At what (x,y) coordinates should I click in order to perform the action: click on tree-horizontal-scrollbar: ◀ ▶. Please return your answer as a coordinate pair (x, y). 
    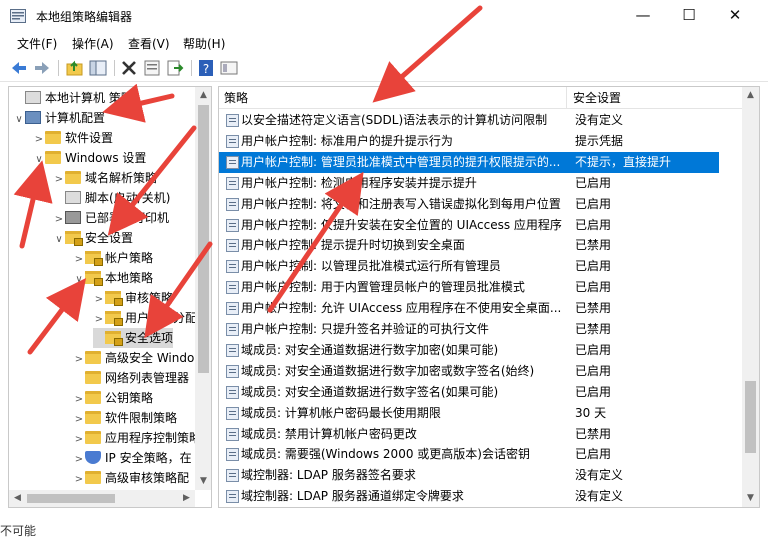
    Looking at the image, I should click on (102, 498).